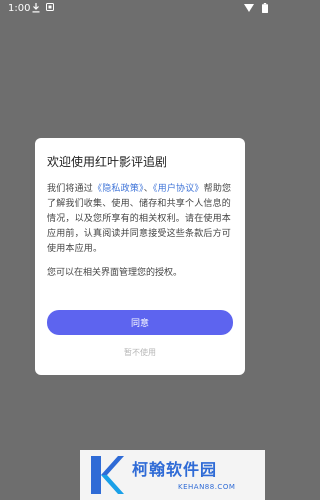  I want to click on dialog-title: 欢迎使用红叶影评追剧, so click(107, 162).